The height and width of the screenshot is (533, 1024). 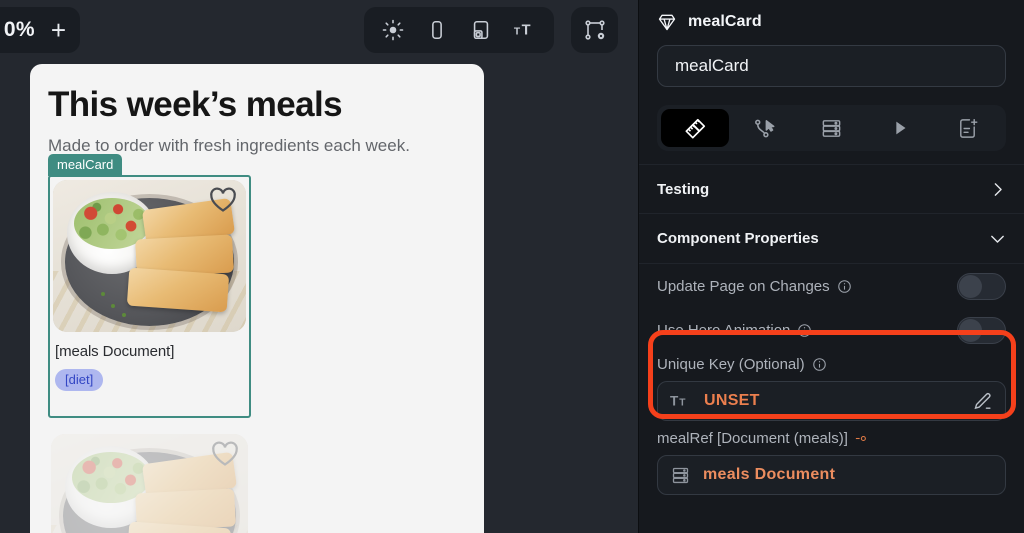 I want to click on theme-toggle-button, so click(x=393, y=30).